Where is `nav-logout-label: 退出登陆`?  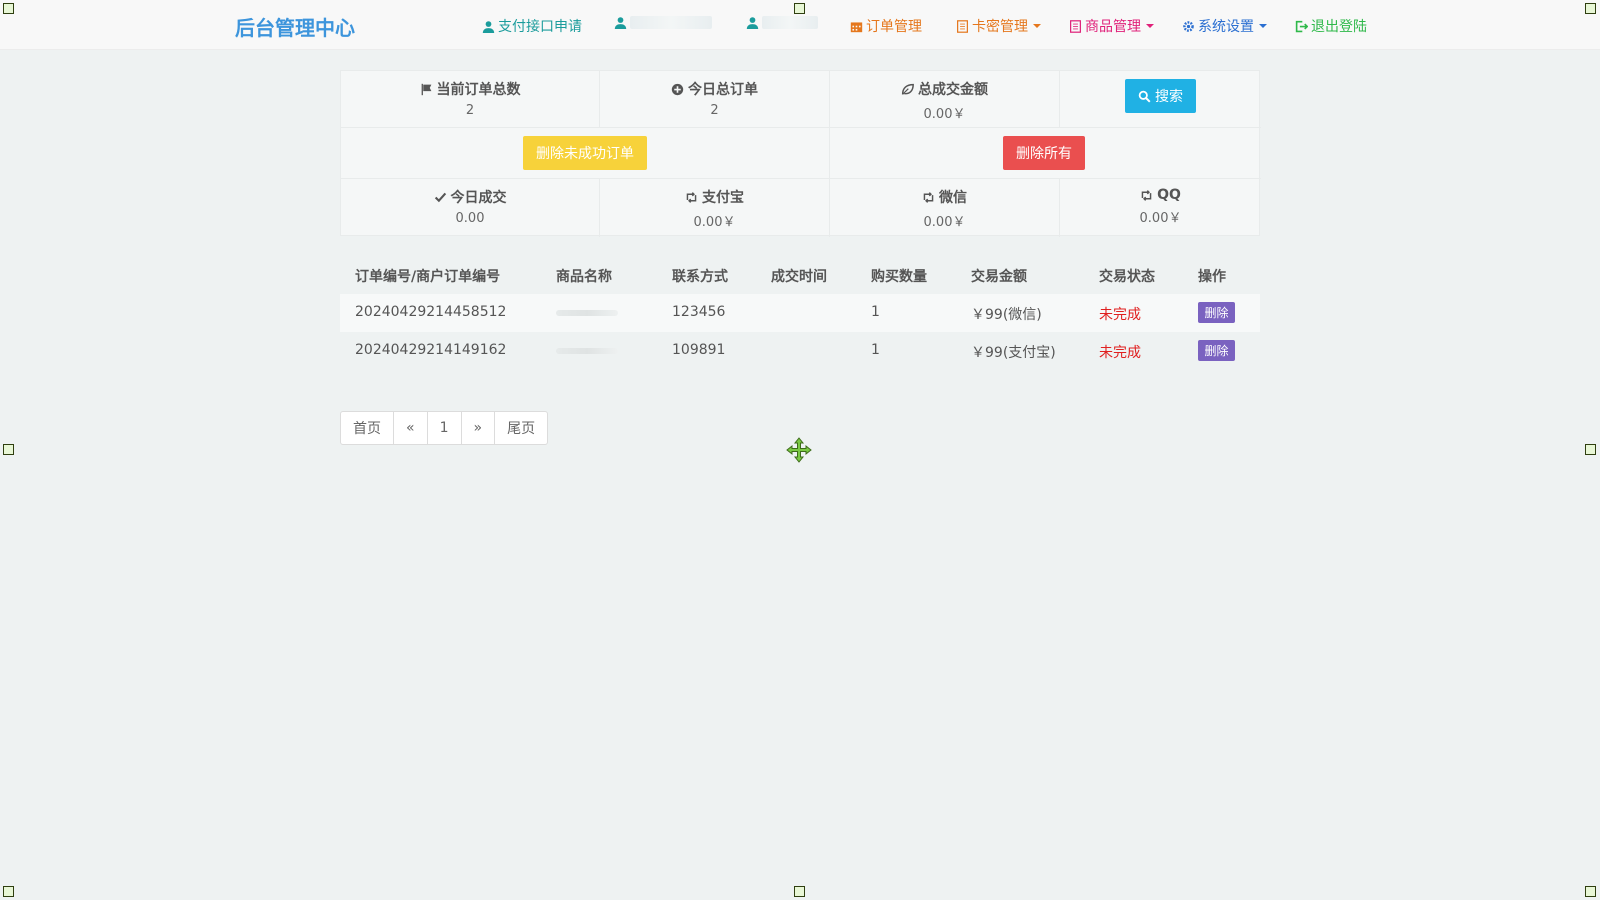
nav-logout-label: 退出登陆 is located at coordinates (1339, 27).